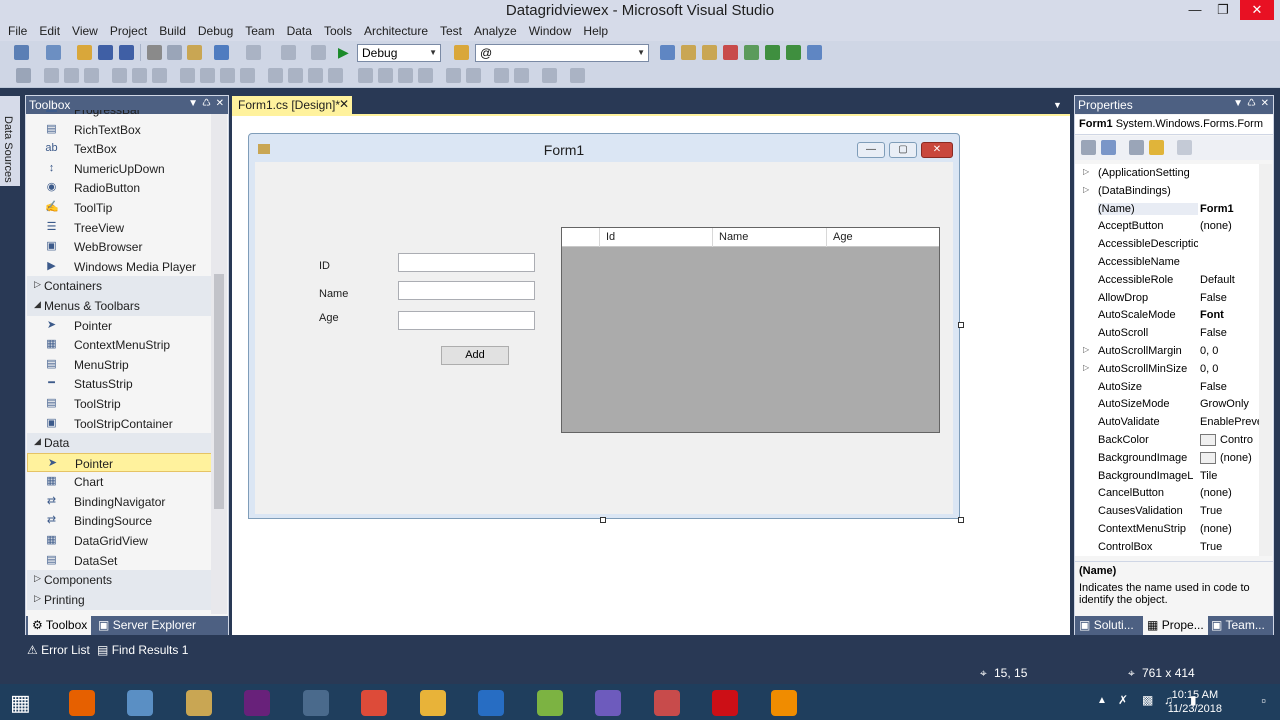 This screenshot has width=1280, height=720. I want to click on property-row: AllowDrop False, so click(1167, 298).